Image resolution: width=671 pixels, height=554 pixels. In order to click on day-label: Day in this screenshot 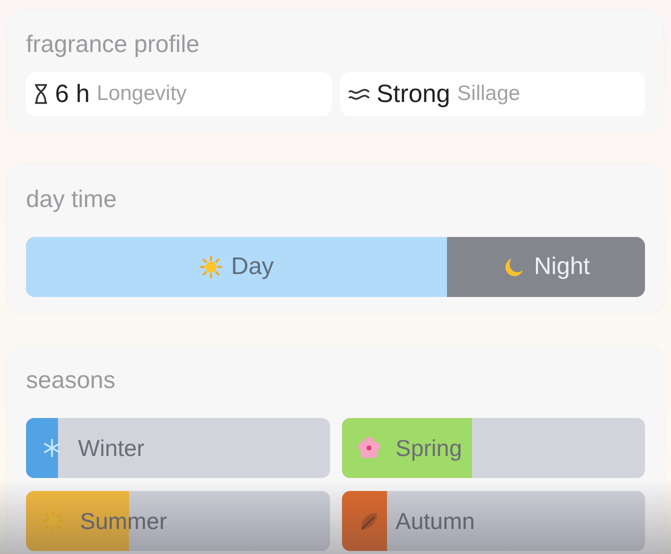, I will do `click(252, 267)`.